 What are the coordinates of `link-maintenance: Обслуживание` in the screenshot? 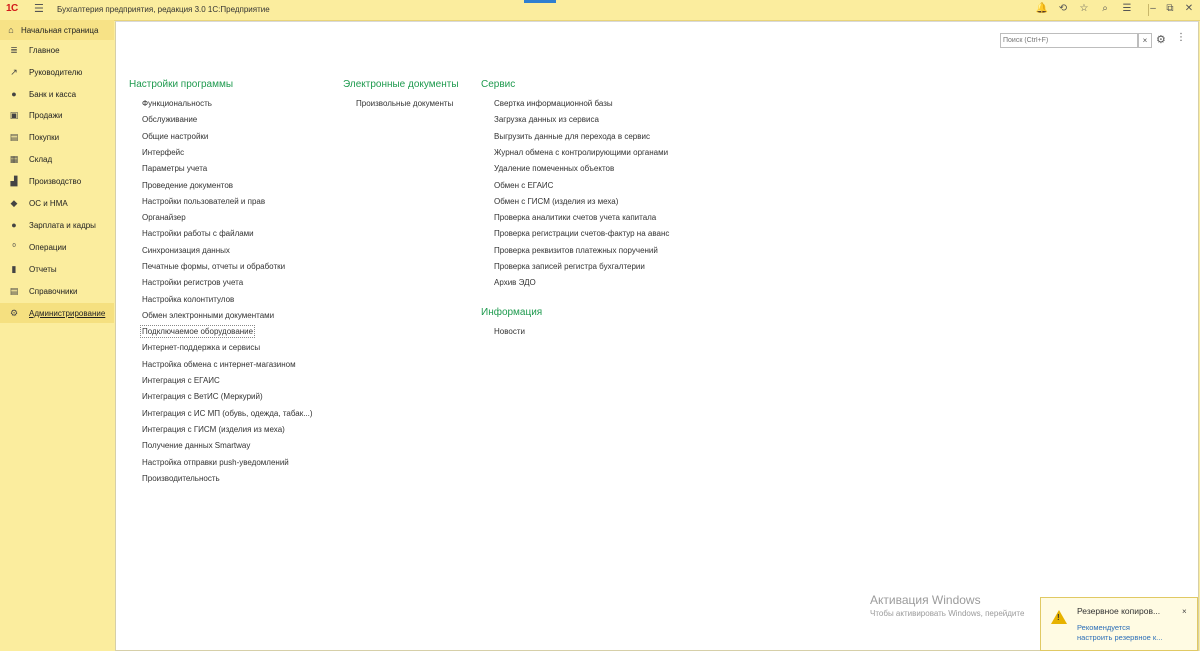 It's located at (169, 119).